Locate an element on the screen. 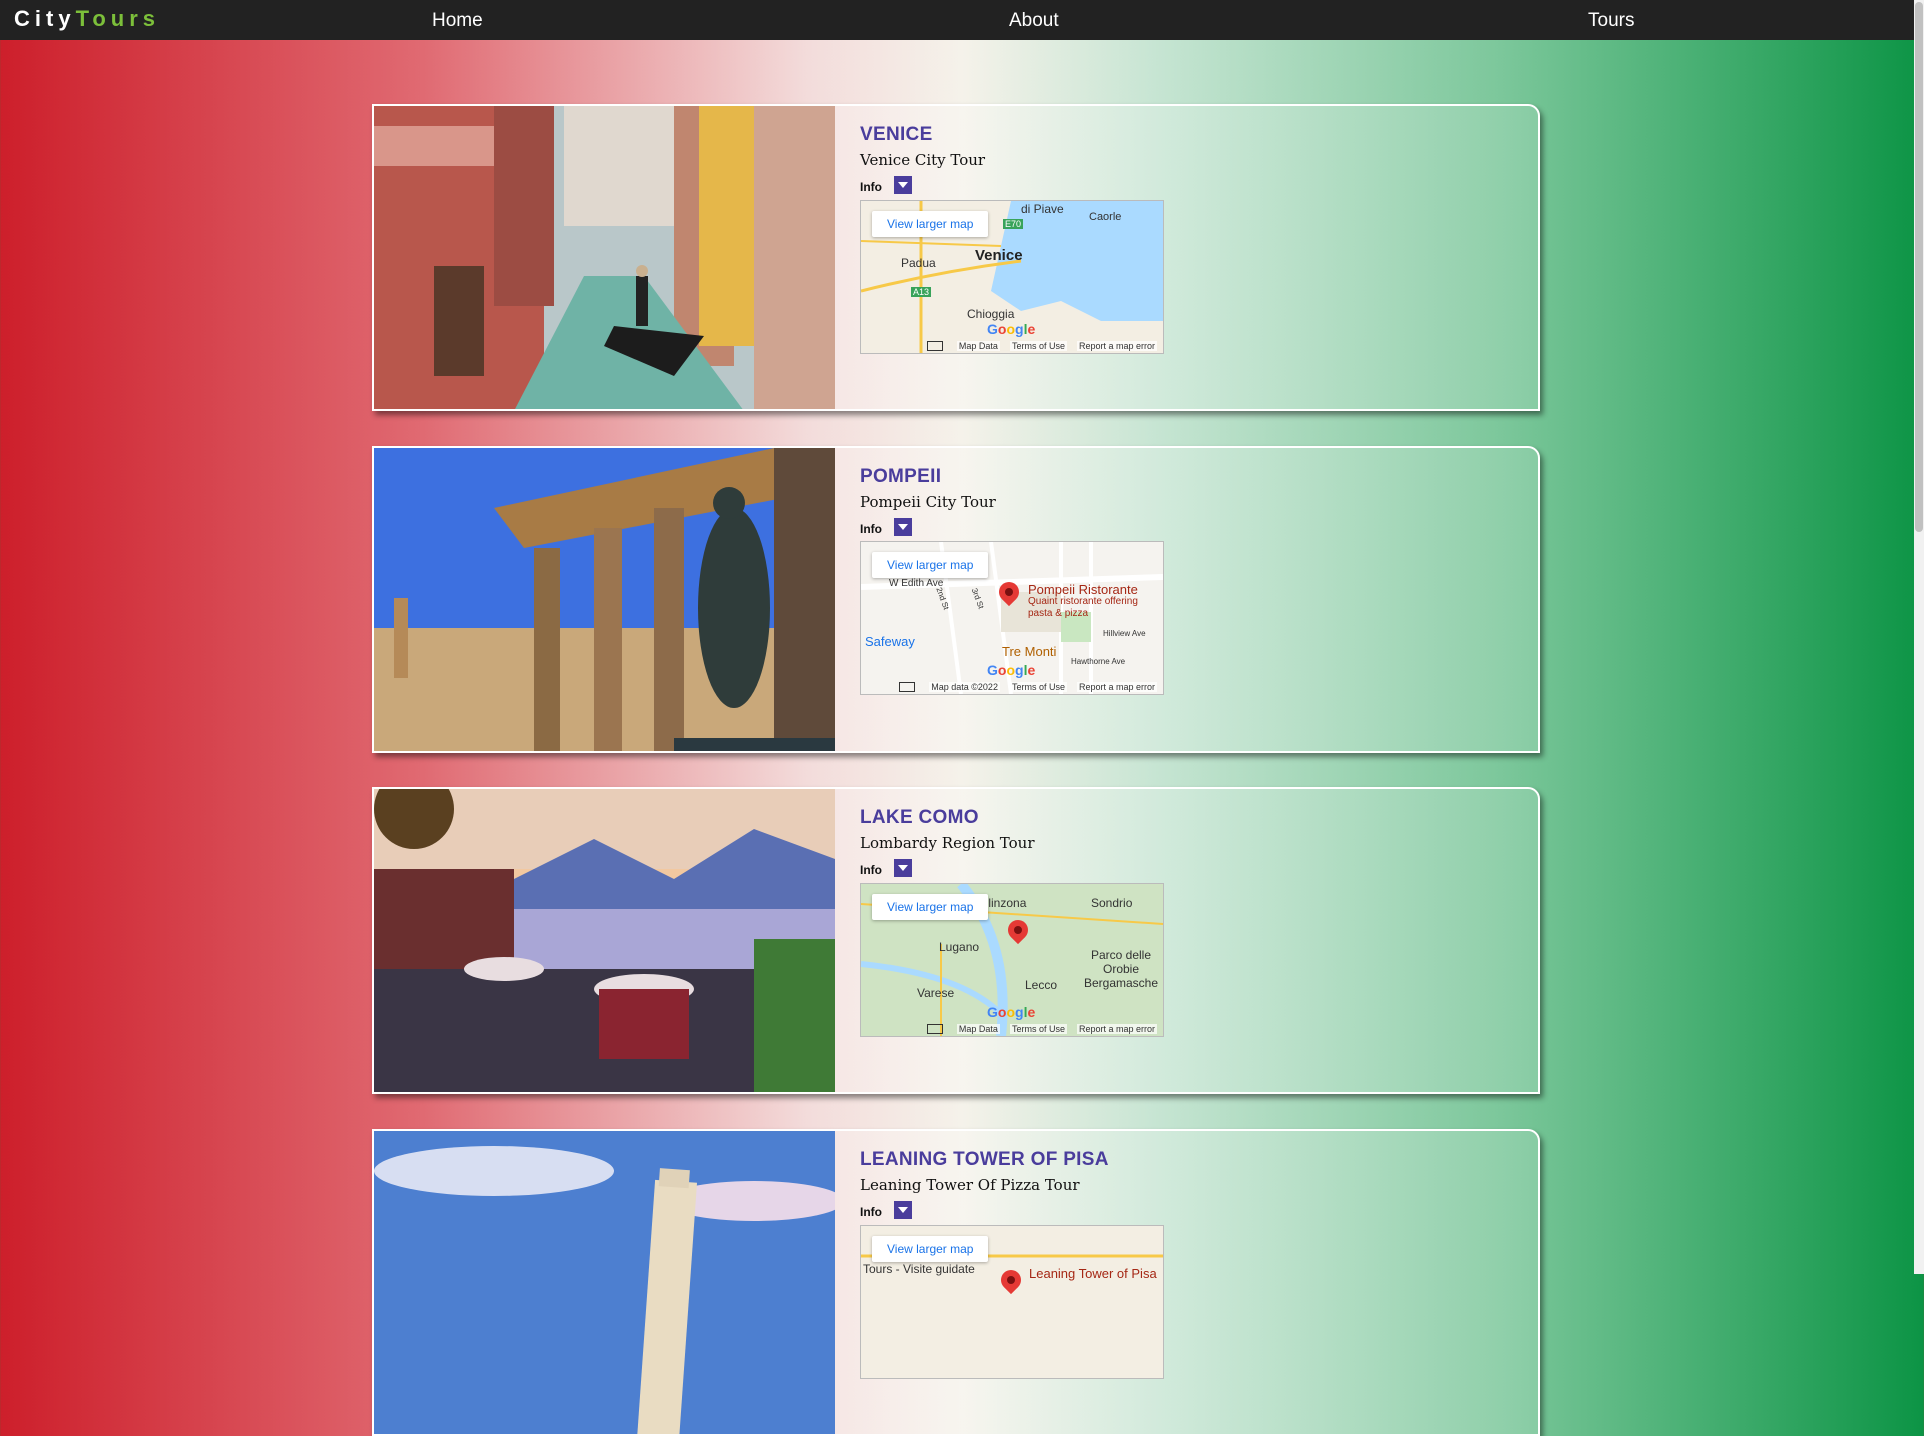 The height and width of the screenshot is (1436, 1924). map-label: Caorle is located at coordinates (1105, 217).